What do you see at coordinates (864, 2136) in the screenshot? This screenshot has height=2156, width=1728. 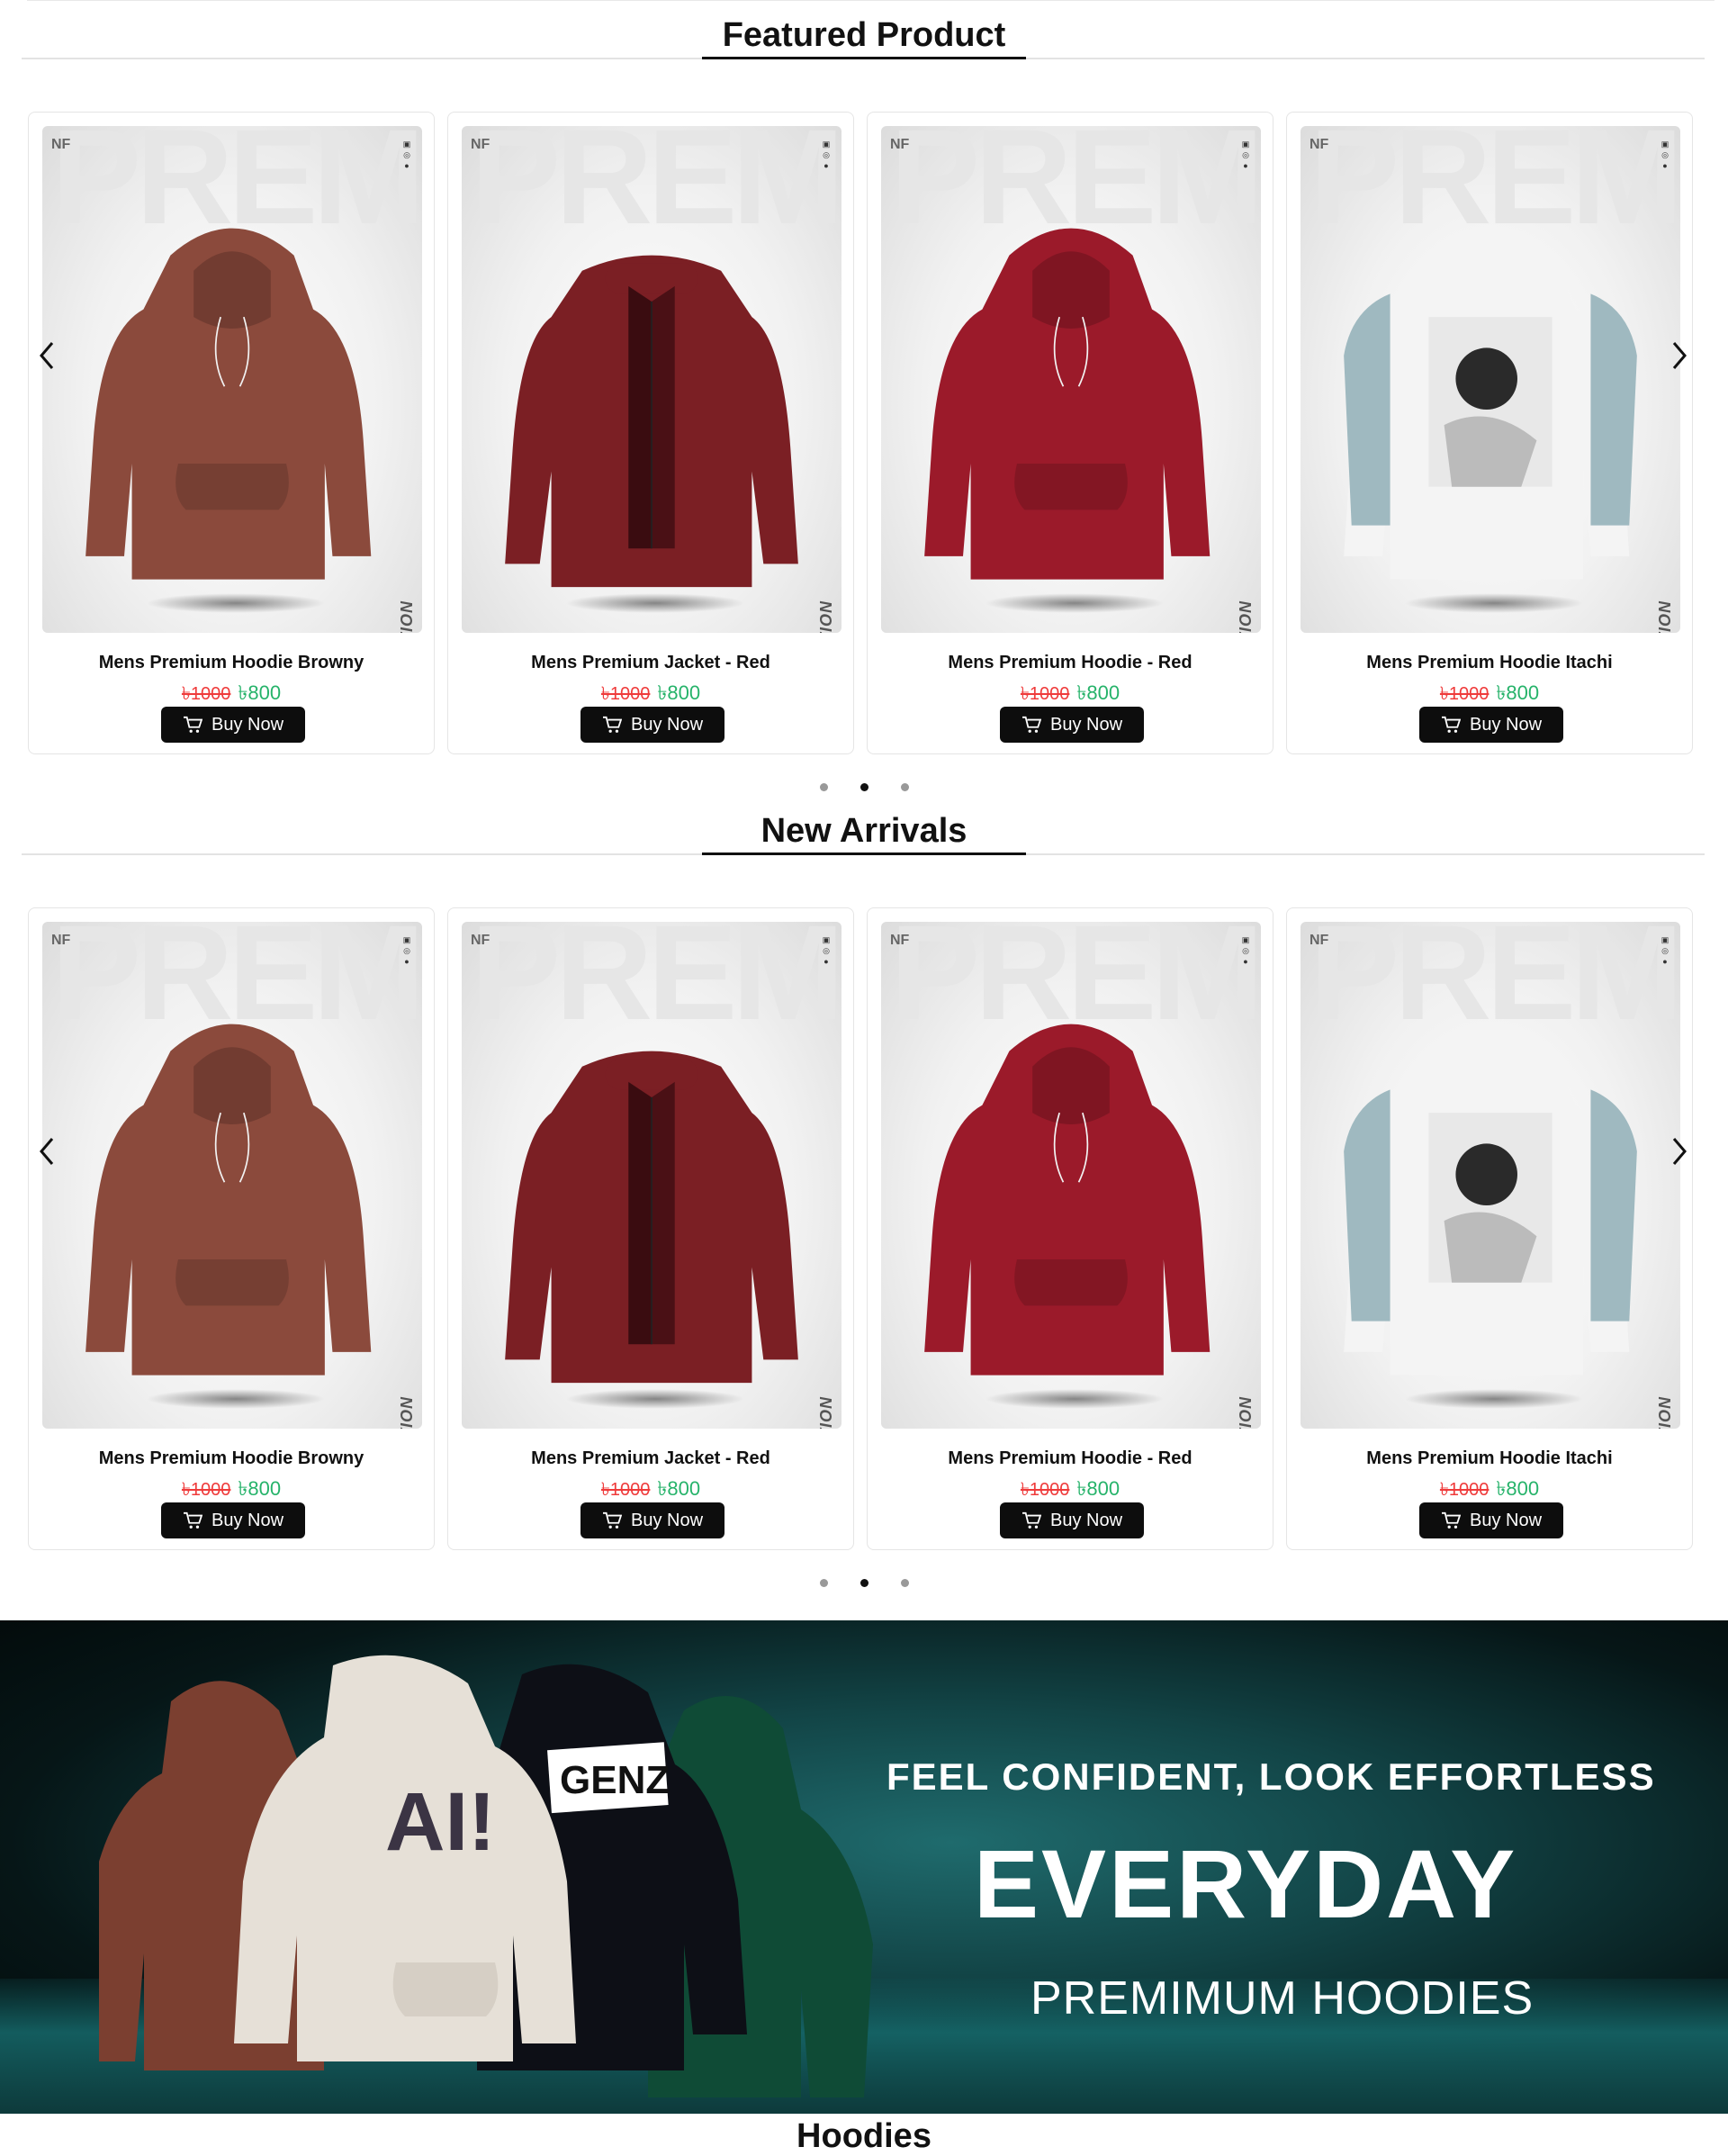 I see `hoodies-section-title: Hoodies` at bounding box center [864, 2136].